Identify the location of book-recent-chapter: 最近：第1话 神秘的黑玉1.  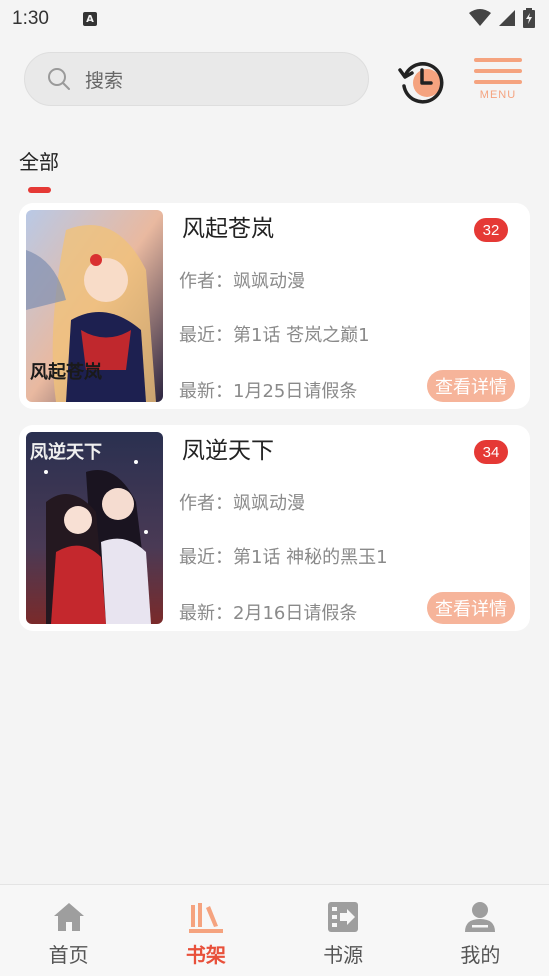
(283, 557).